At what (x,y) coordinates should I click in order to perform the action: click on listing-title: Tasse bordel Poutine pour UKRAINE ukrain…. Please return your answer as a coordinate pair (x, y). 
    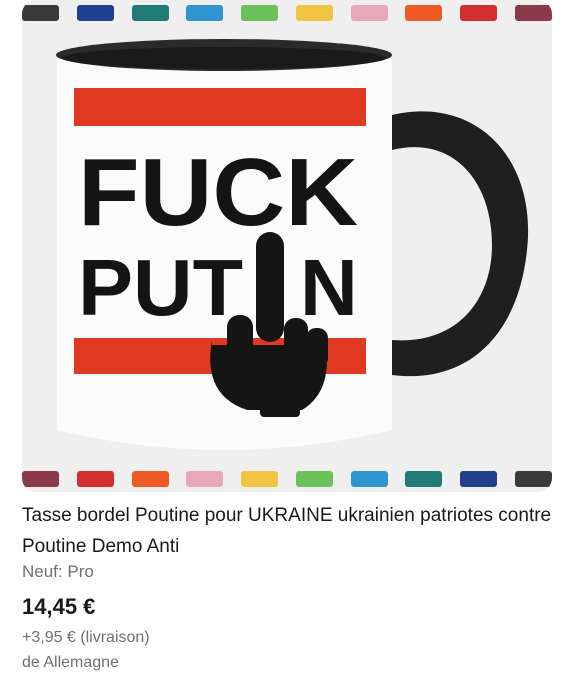
    Looking at the image, I should click on (287, 531).